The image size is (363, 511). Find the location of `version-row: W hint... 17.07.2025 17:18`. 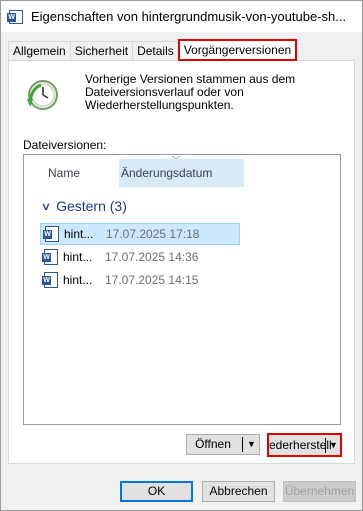

version-row: W hint... 17.07.2025 17:18 is located at coordinates (140, 234).